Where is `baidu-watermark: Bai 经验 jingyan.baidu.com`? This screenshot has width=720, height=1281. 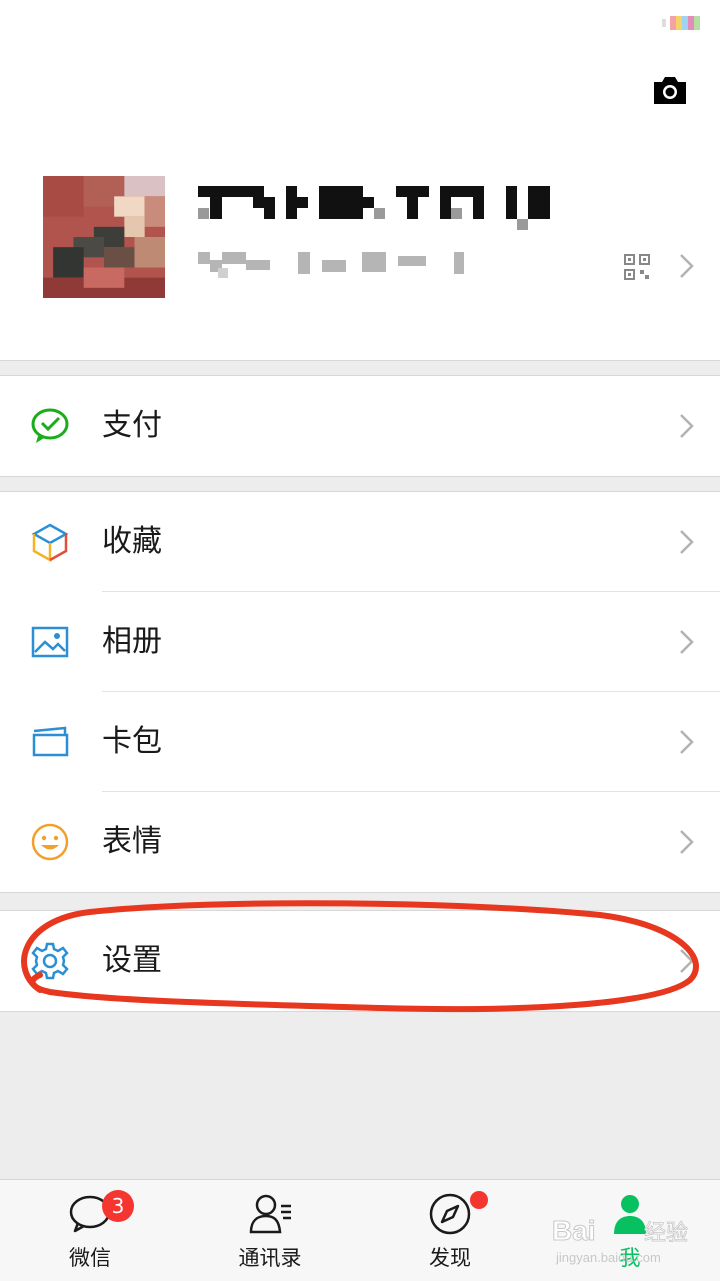
baidu-watermark: Bai 经验 jingyan.baidu.com is located at coordinates (620, 1240).